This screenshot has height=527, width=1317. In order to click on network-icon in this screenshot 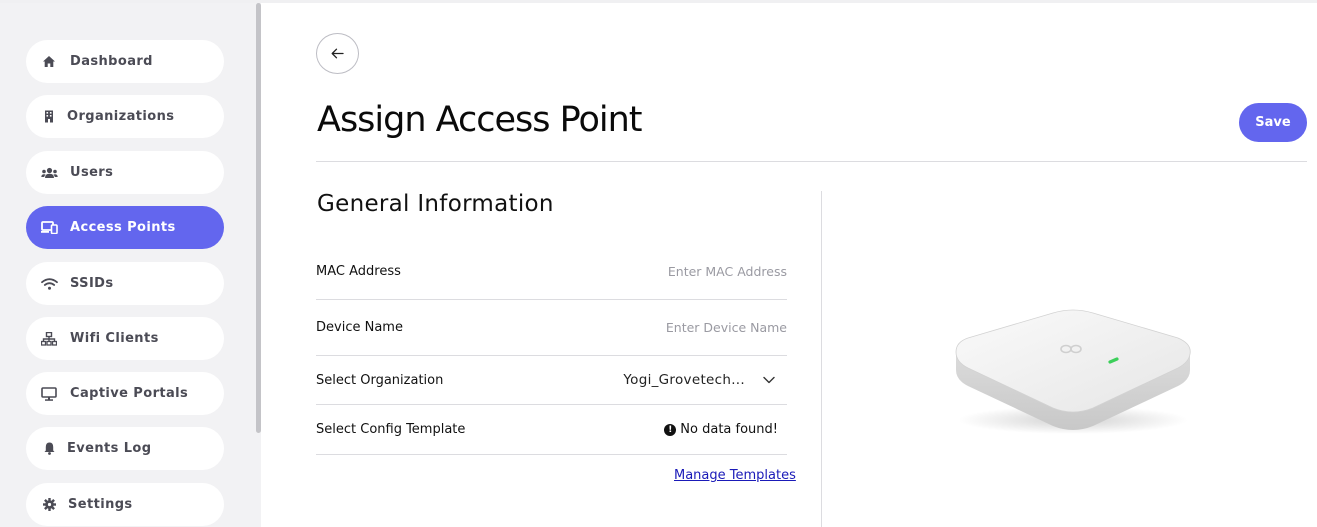, I will do `click(49, 339)`.